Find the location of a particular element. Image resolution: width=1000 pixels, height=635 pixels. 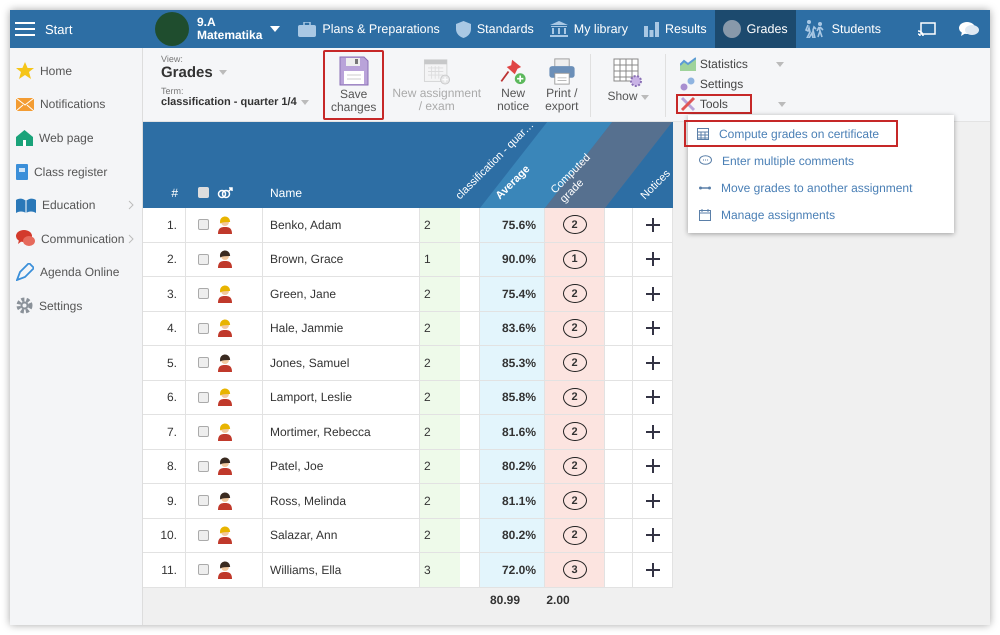

column-header: Name is located at coordinates (286, 193).